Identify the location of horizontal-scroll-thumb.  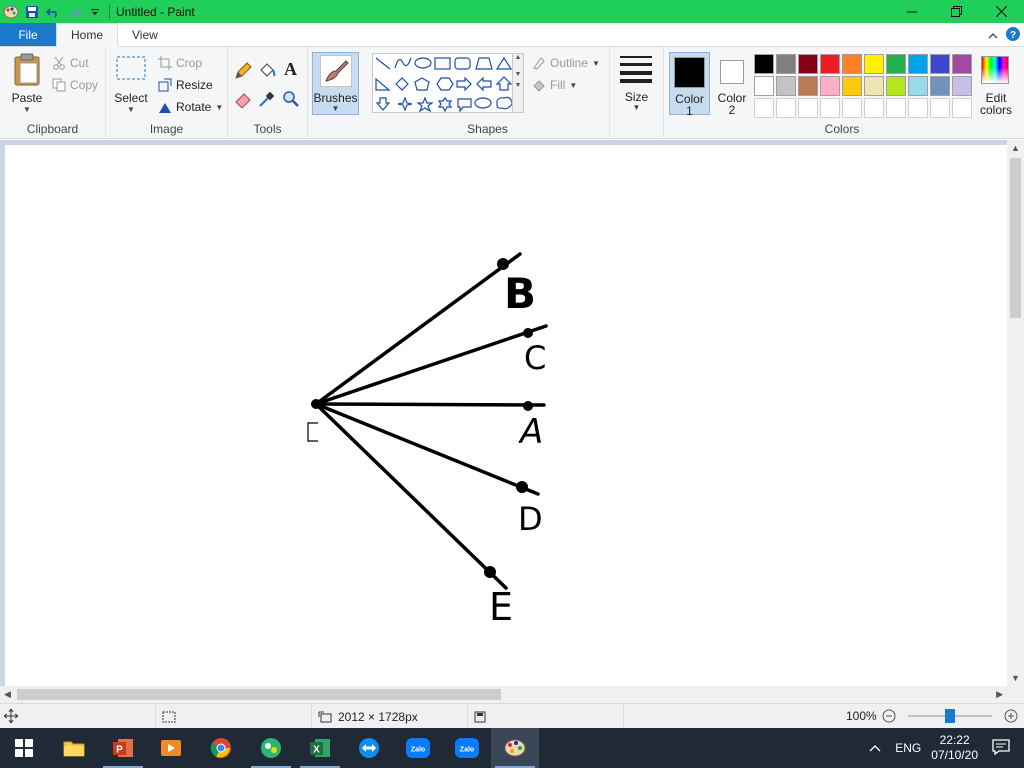
(259, 694).